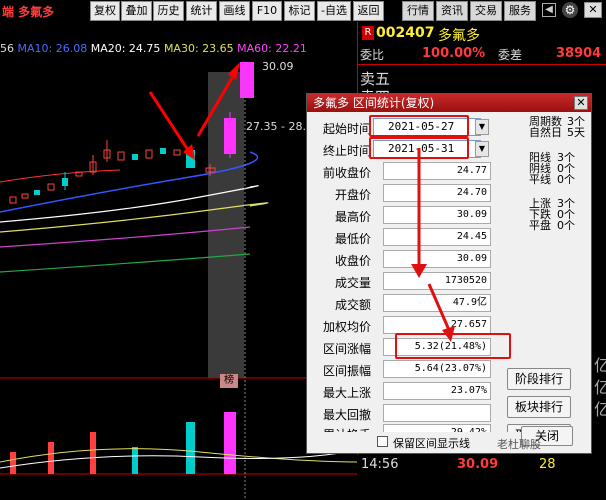  I want to click on settings-icon: ⚙, so click(570, 10).